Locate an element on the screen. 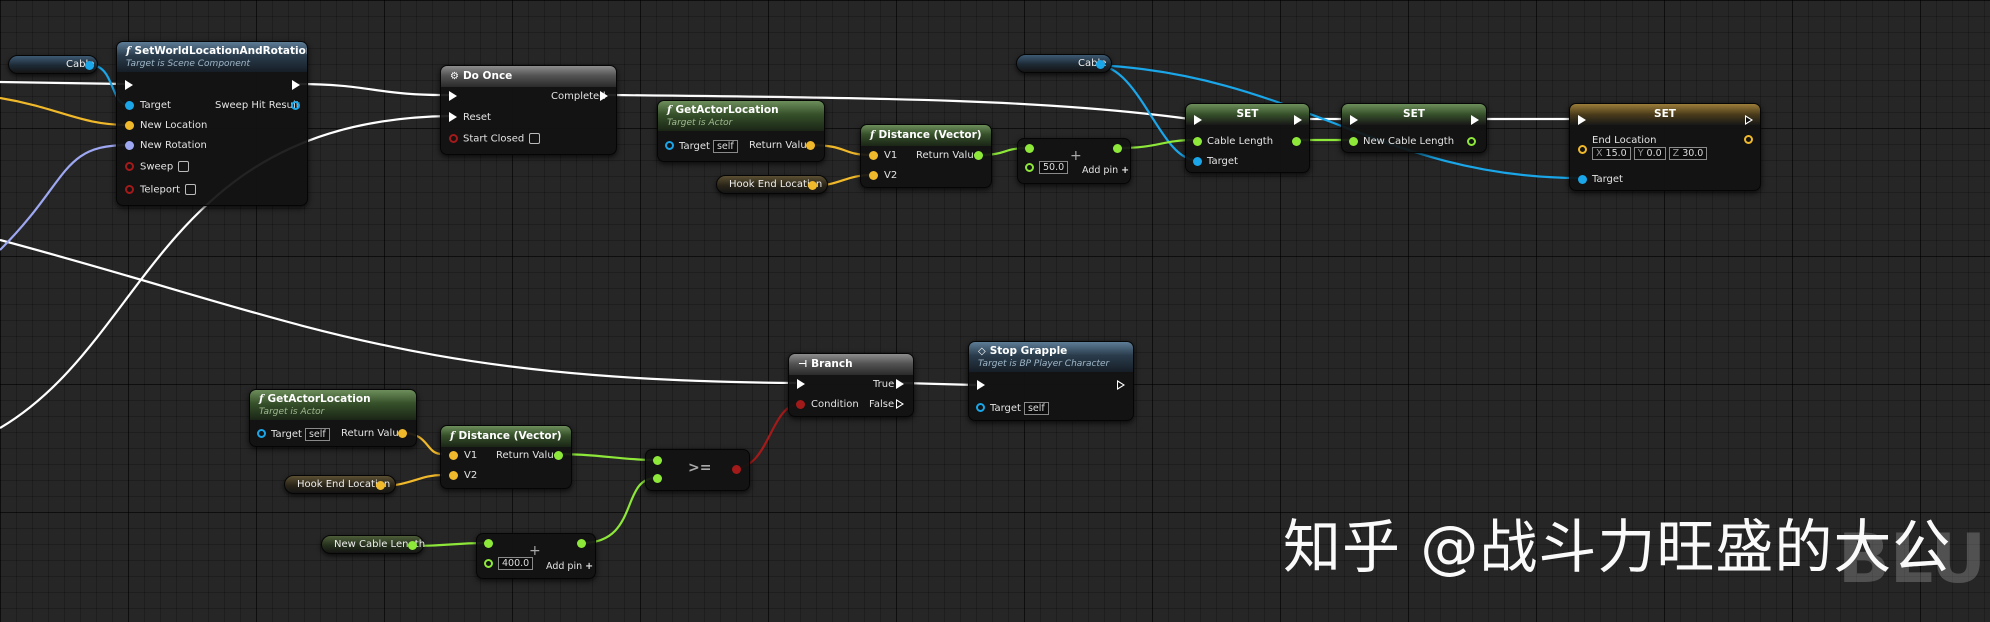 The image size is (1990, 622). do-once-node: ⚙ Do Once Completed Reset Start Closed is located at coordinates (528, 110).